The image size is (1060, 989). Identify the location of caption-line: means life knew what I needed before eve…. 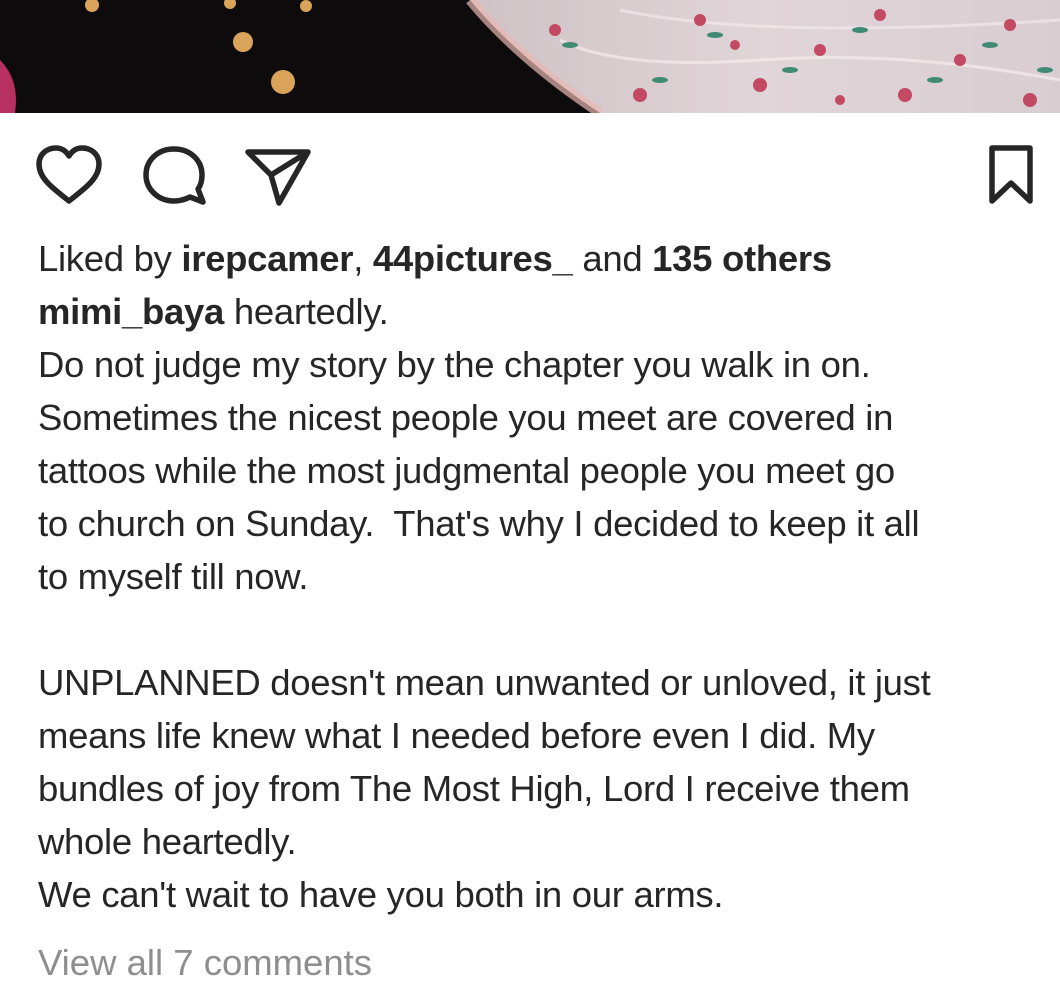
(456, 735).